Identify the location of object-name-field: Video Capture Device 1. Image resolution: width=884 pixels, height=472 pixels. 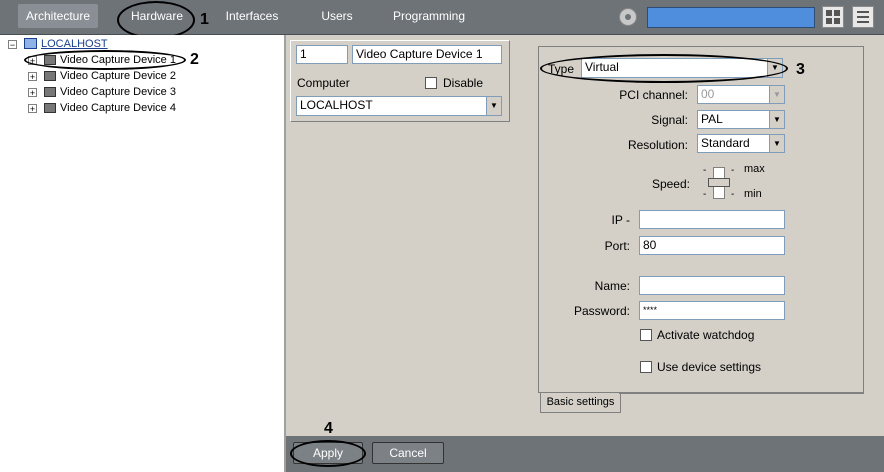
(427, 54).